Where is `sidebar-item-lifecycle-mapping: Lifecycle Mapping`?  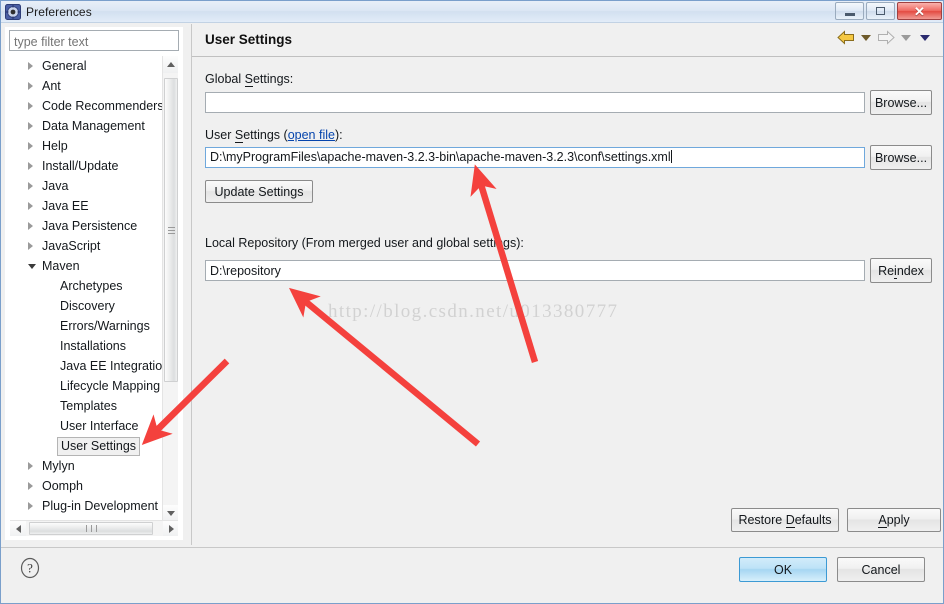
sidebar-item-lifecycle-mapping: Lifecycle Mapping is located at coordinates (86, 386).